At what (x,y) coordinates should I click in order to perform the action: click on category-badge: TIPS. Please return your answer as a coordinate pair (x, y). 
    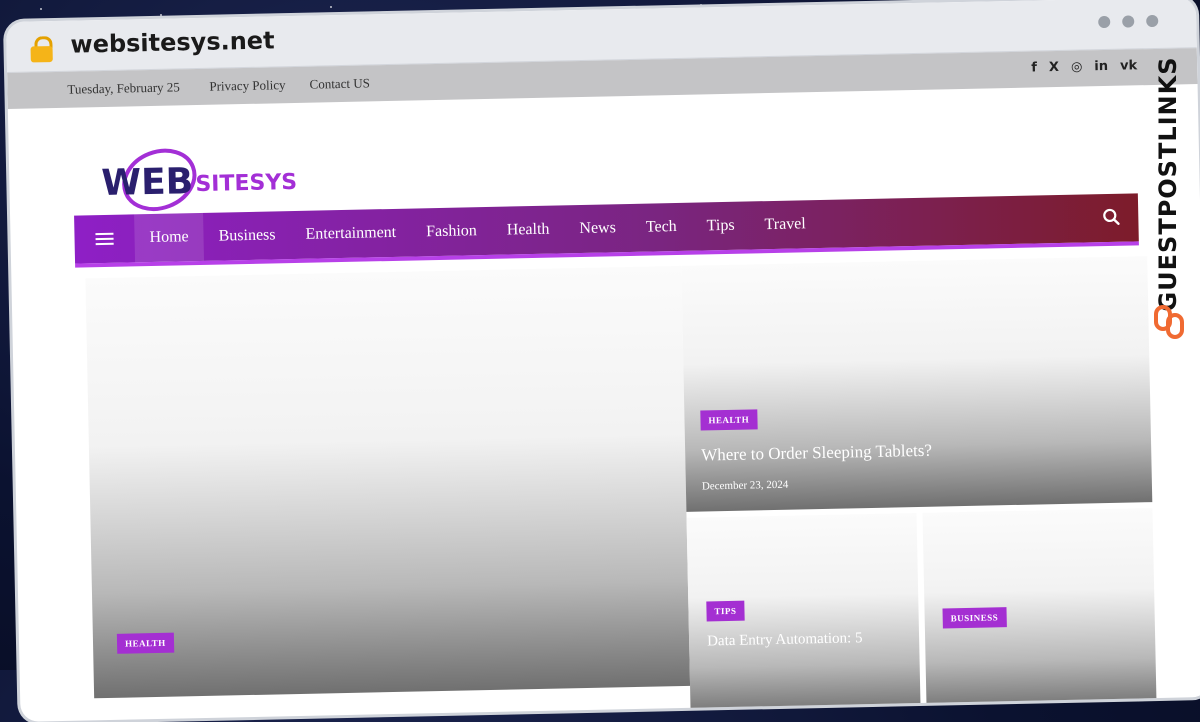
    Looking at the image, I should click on (725, 611).